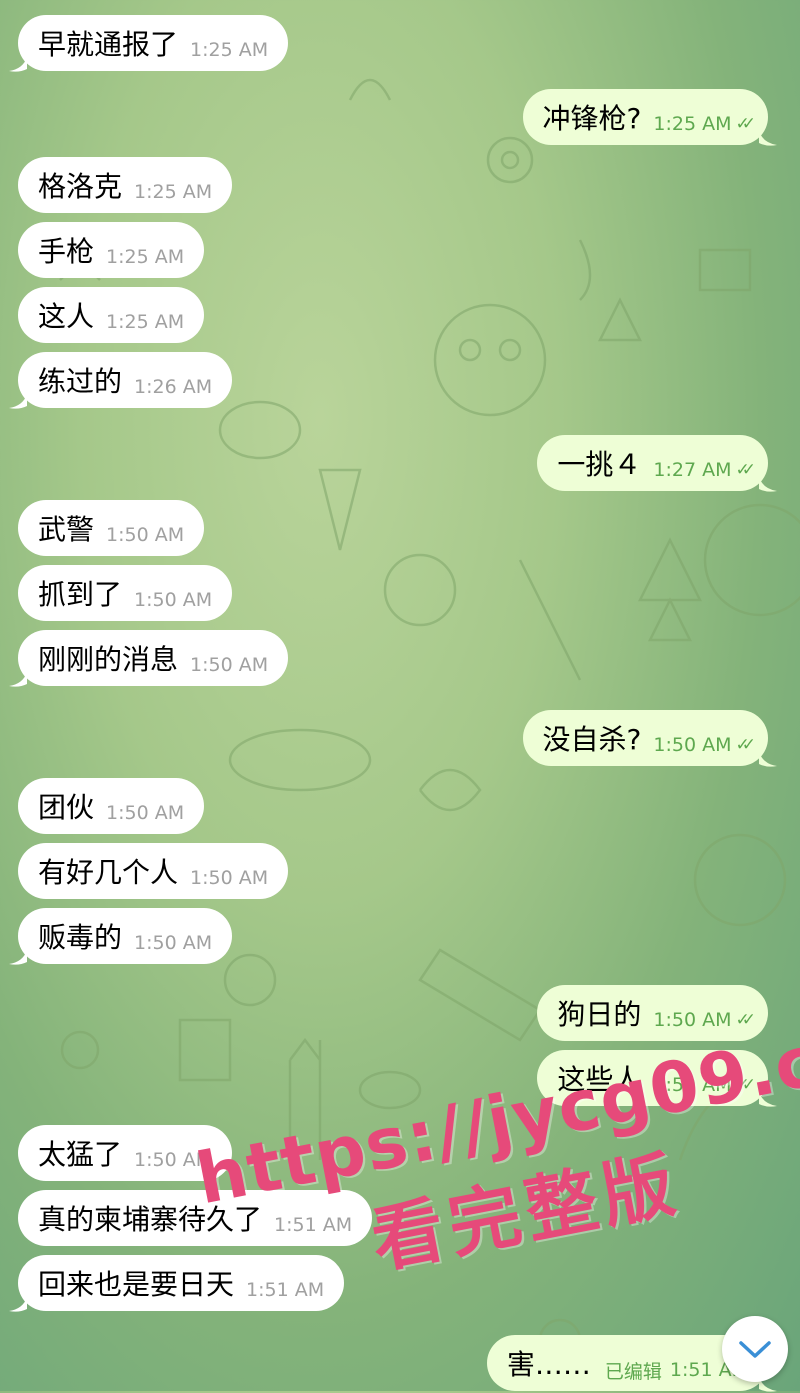 The height and width of the screenshot is (1393, 800). Describe the element at coordinates (80, 937) in the screenshot. I see `message-text: 贩毒的` at that location.